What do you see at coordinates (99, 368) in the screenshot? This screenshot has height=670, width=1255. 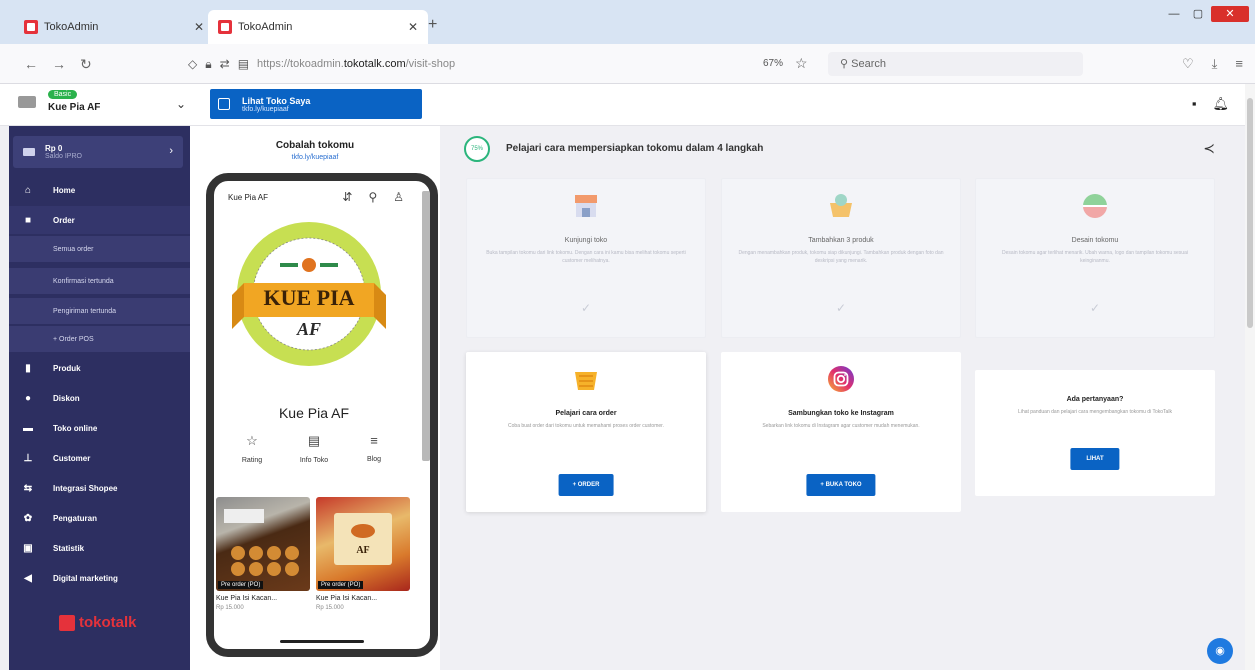 I see `sidebar-item-produk: ▮ Produk` at bounding box center [99, 368].